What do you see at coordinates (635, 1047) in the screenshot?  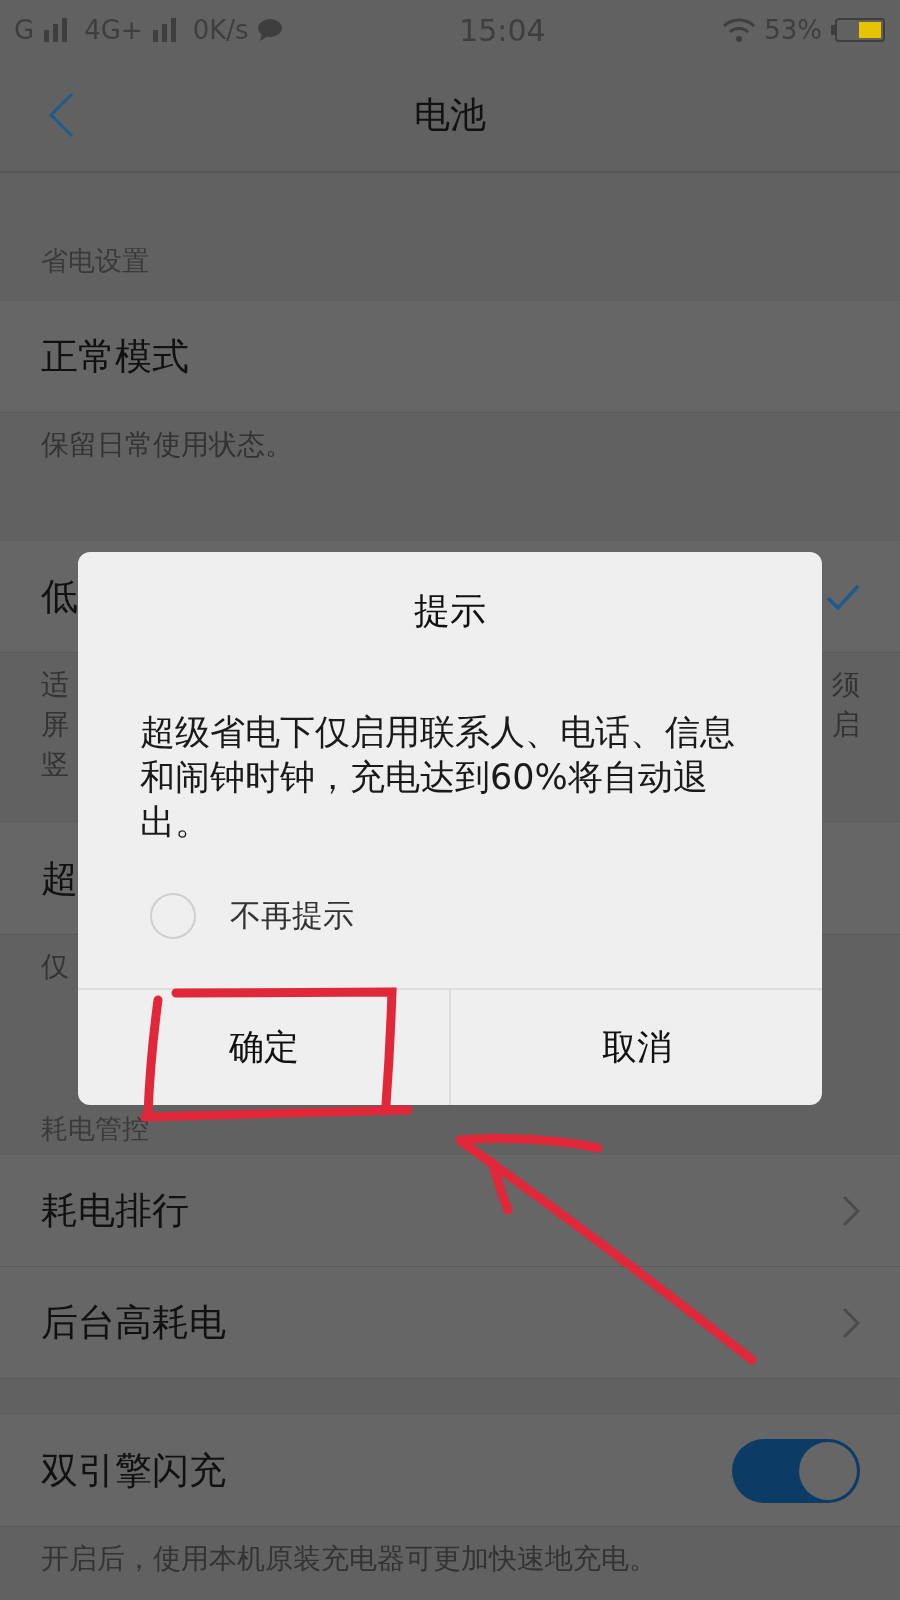 I see `dialog-button: 取消` at bounding box center [635, 1047].